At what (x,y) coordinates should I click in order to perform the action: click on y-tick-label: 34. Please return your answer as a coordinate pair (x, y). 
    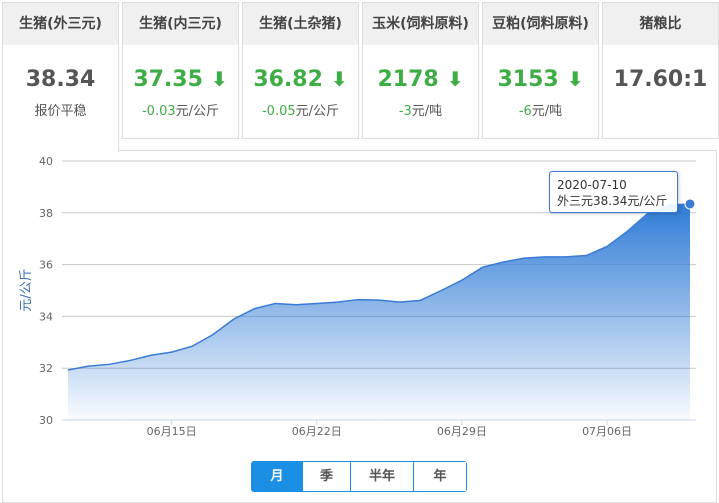
    Looking at the image, I should click on (46, 316).